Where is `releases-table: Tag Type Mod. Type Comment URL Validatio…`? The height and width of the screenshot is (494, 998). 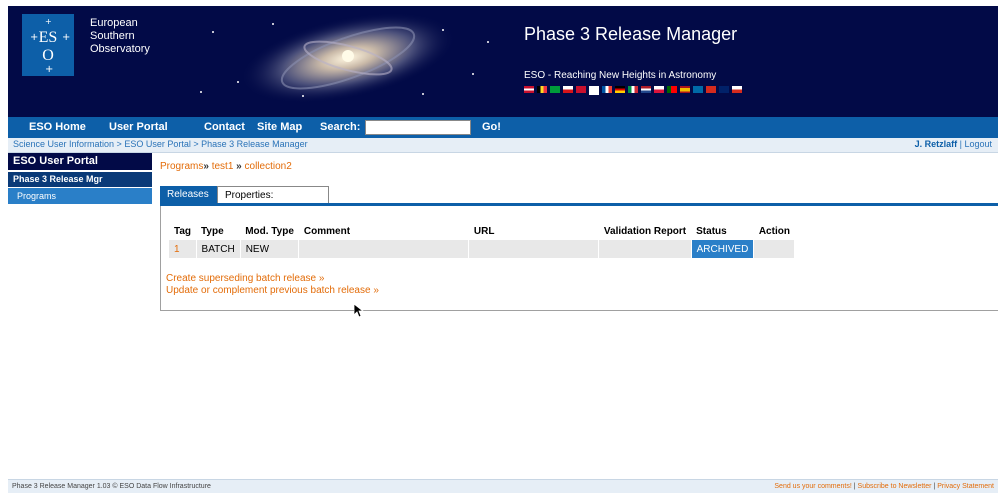 releases-table: Tag Type Mod. Type Comment URL Validatio… is located at coordinates (482, 240).